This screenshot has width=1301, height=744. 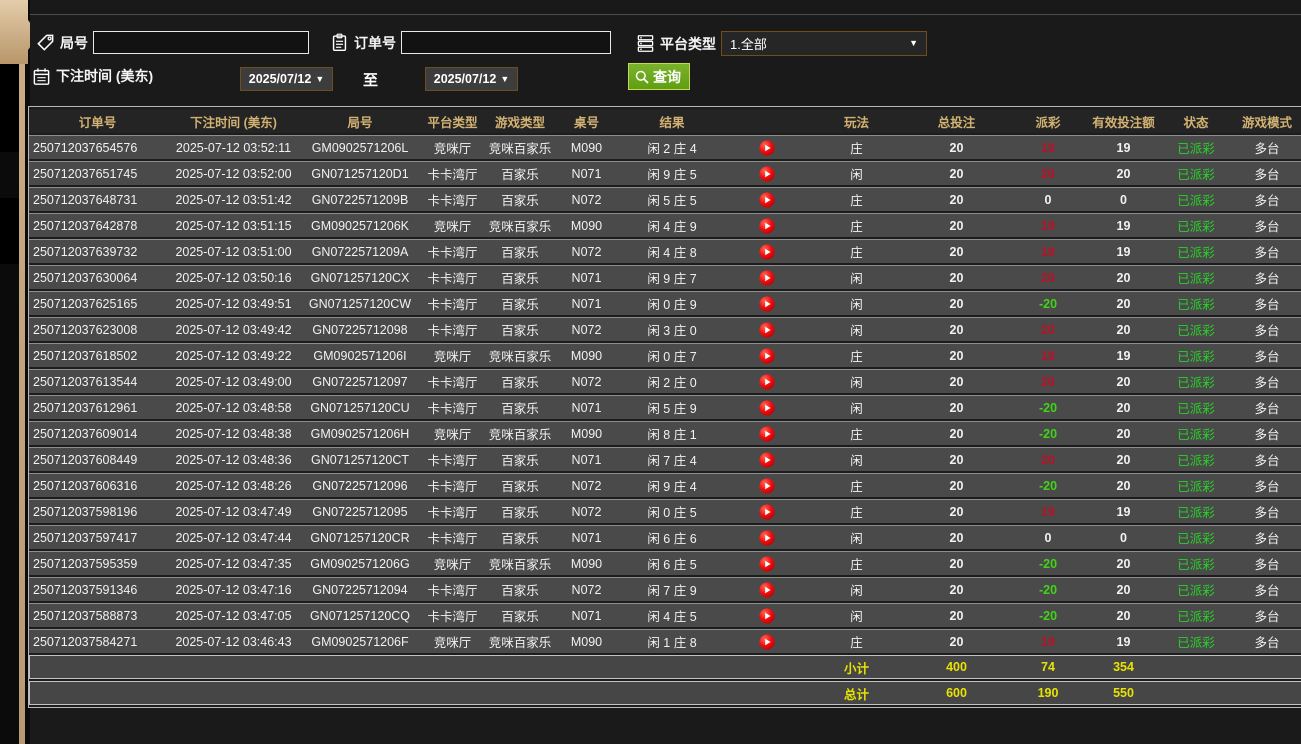 What do you see at coordinates (452, 121) in the screenshot?
I see `column-header-3: 平台类型` at bounding box center [452, 121].